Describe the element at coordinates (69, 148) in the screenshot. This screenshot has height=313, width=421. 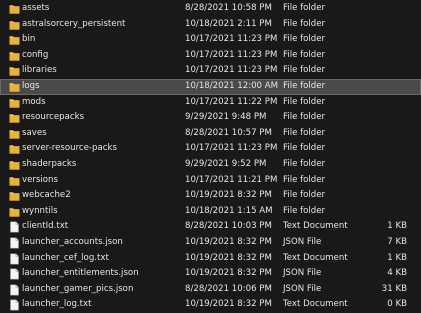
I see `file-name: server-resource-packs` at that location.